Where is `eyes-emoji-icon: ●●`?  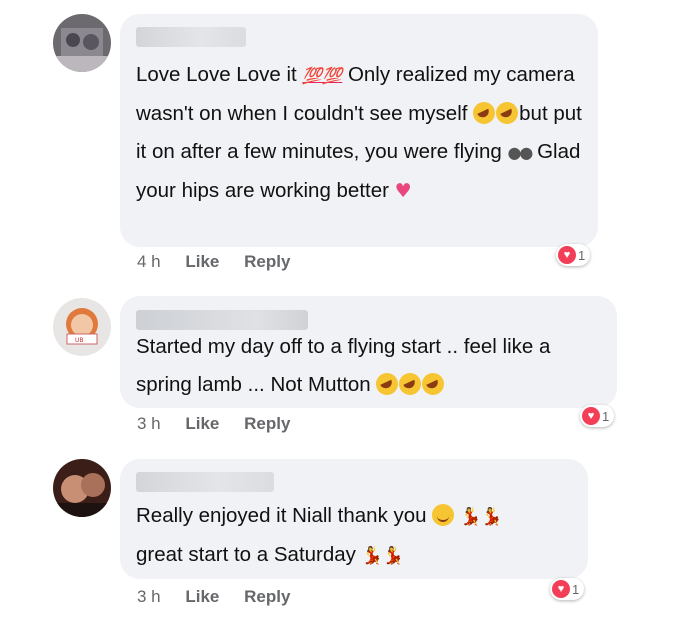
eyes-emoji-icon: ●● is located at coordinates (520, 152).